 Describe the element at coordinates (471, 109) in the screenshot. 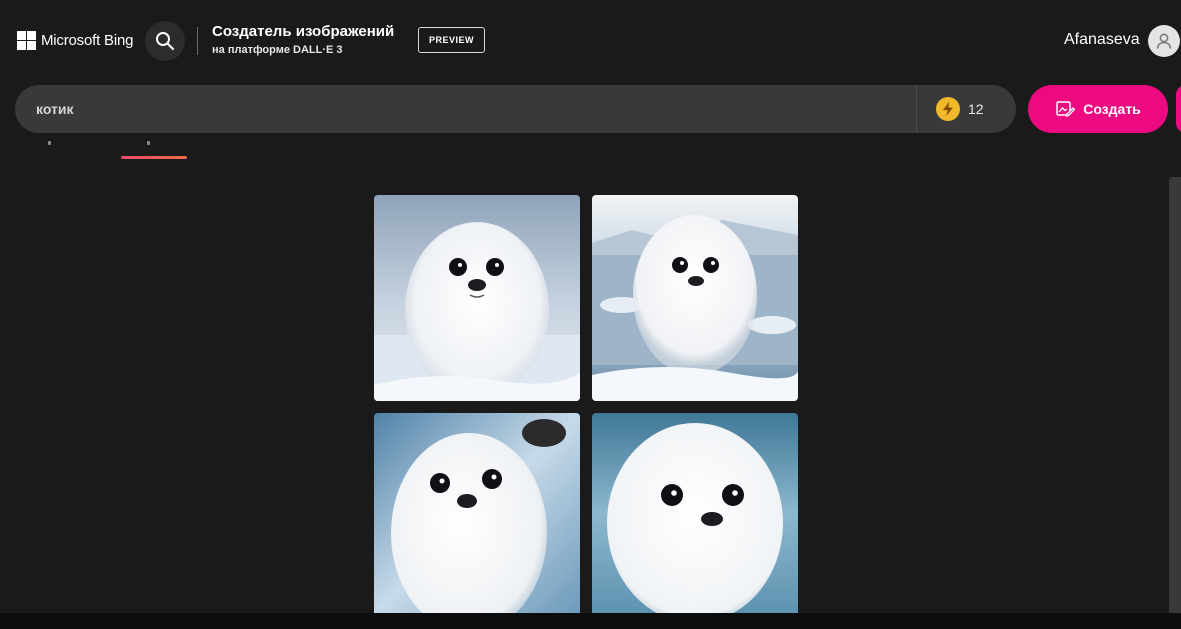

I see `prompt-input` at that location.